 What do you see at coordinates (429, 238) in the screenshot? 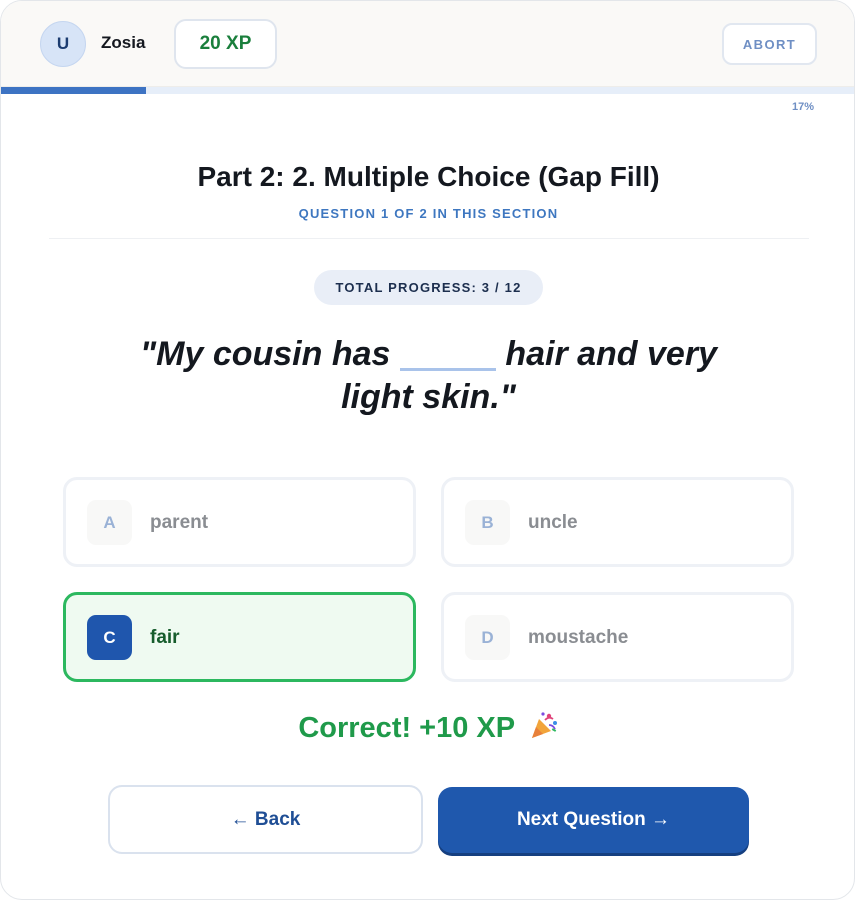
I see `divider` at bounding box center [429, 238].